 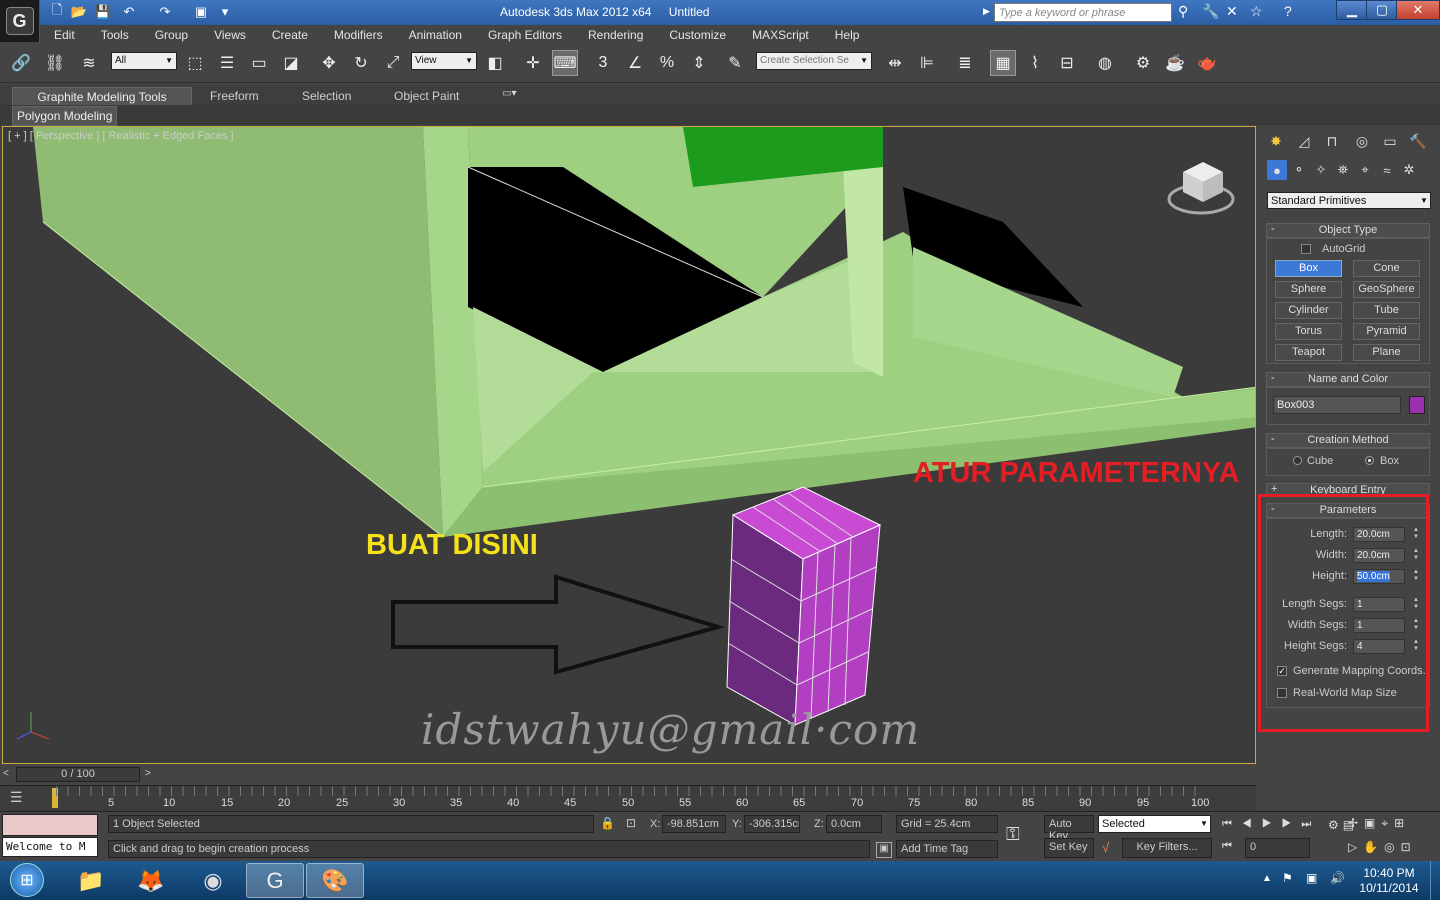 I want to click on cone-button: Cone, so click(x=1386, y=268).